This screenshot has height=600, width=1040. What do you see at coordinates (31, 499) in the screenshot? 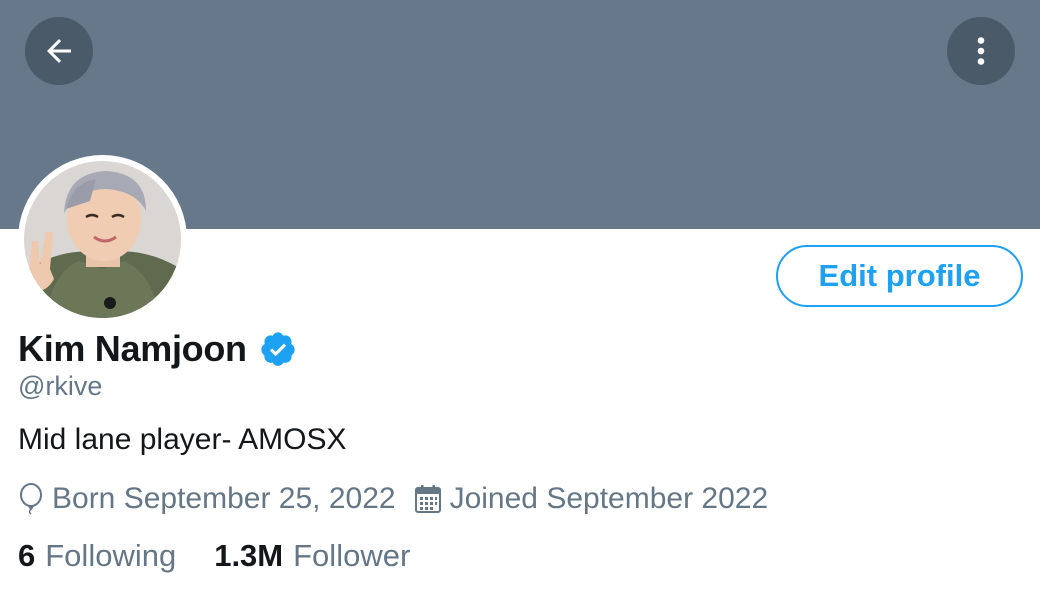
I see `balloon-icon` at bounding box center [31, 499].